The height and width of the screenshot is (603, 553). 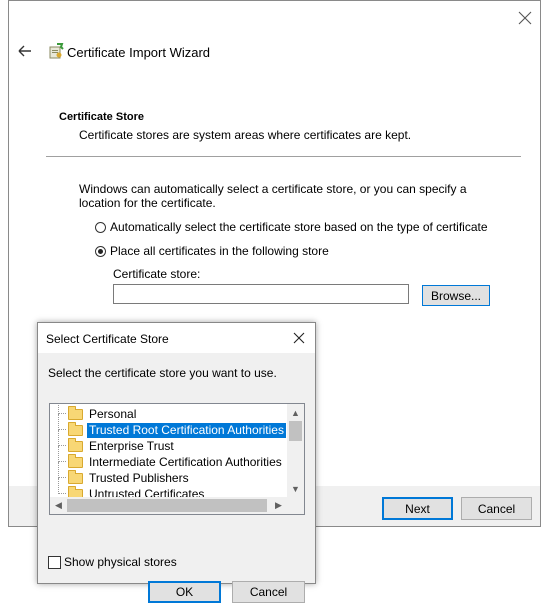 I want to click on dialog-titlebar: Select Certificate Store, so click(x=176, y=338).